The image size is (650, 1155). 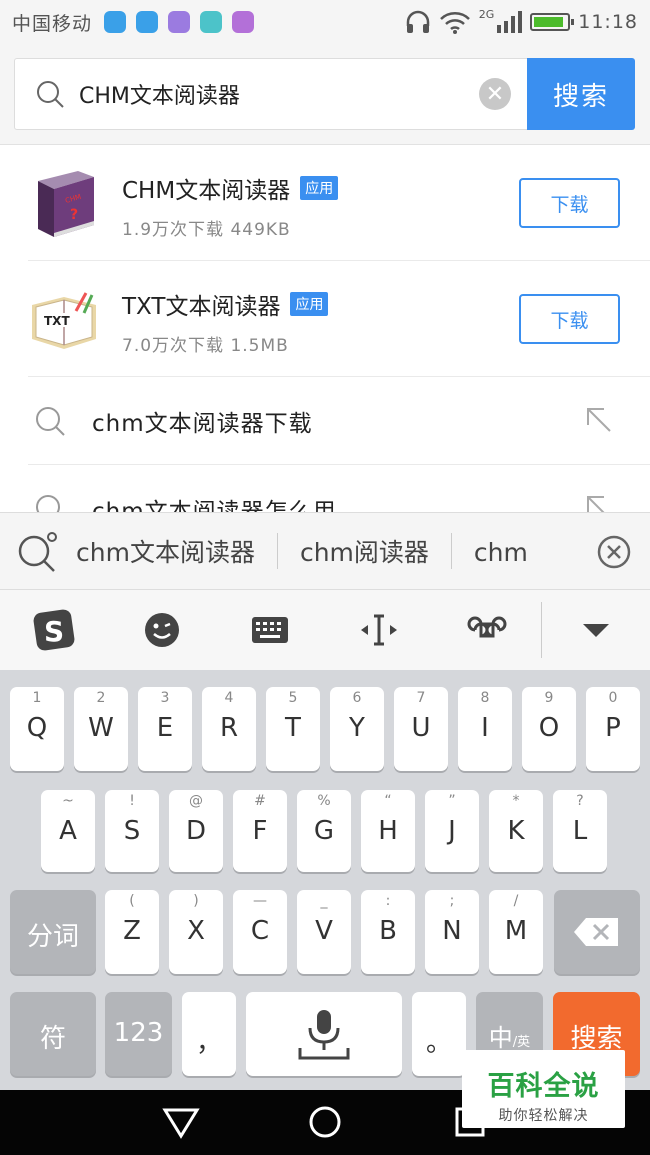 What do you see at coordinates (132, 901) in the screenshot?
I see `key-secondary-label: (` at bounding box center [132, 901].